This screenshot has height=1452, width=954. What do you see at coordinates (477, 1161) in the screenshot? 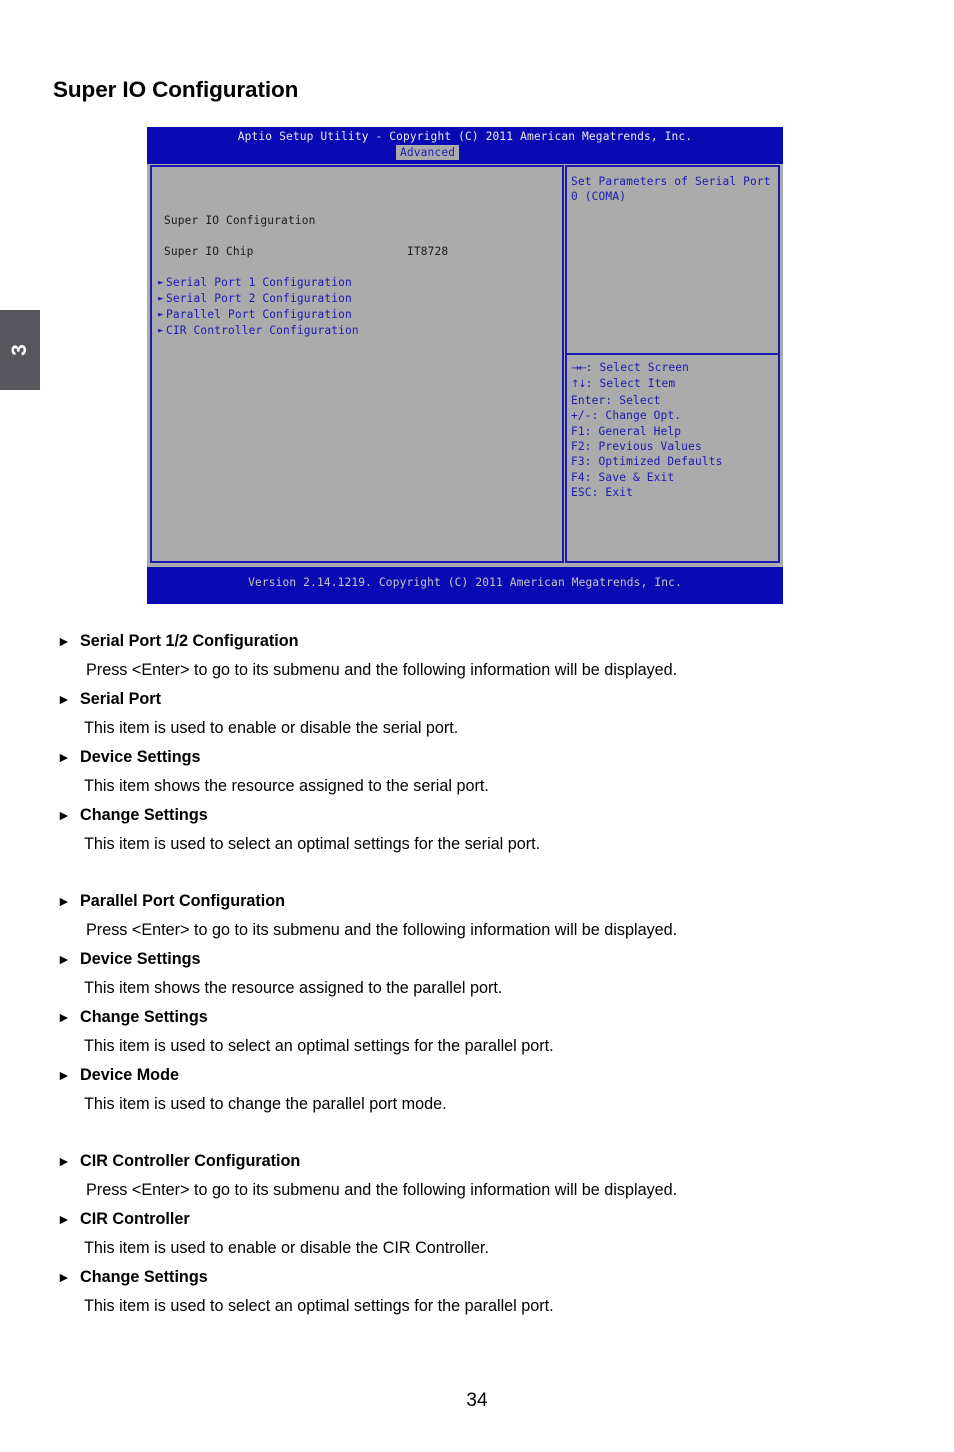
I see `description-heading: ► CIR Controller Configuration` at bounding box center [477, 1161].